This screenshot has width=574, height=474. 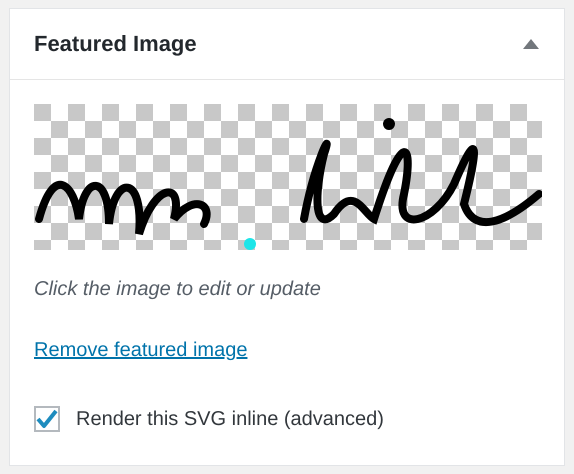 I want to click on checkmark-icon, so click(x=47, y=419).